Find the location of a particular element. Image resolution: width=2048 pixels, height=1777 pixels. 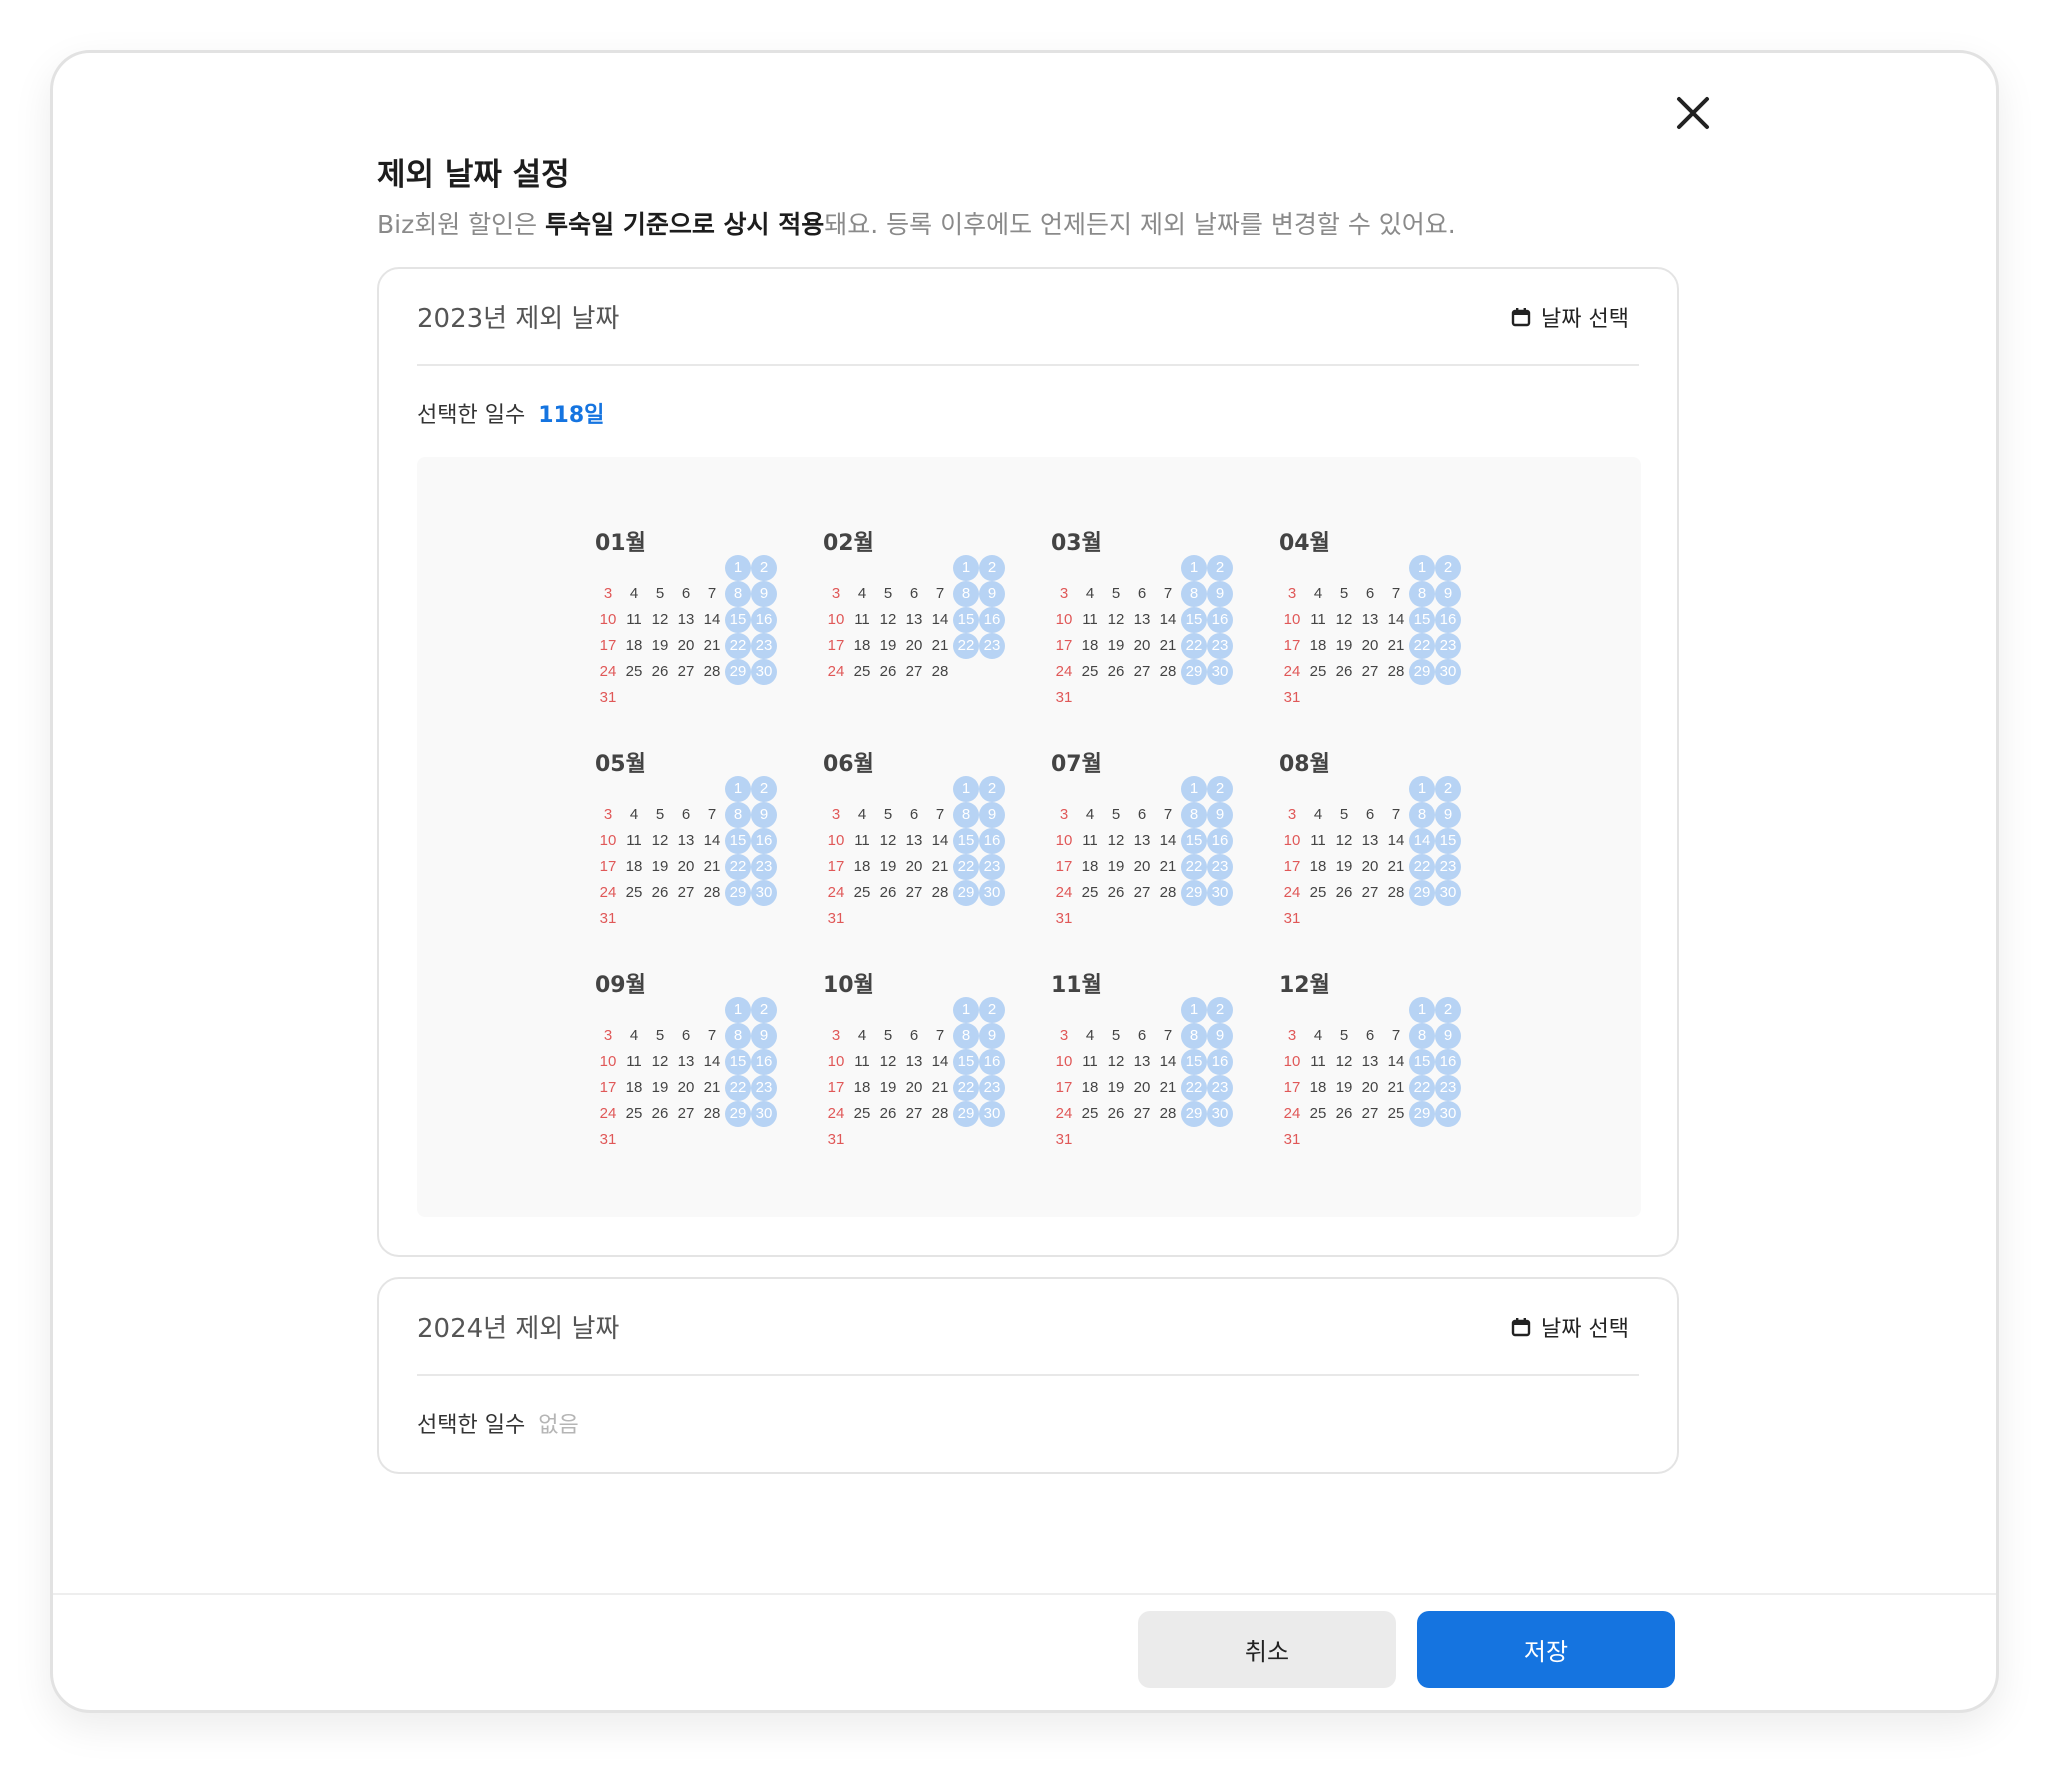

calendar-day: 24 is located at coordinates (1064, 893).